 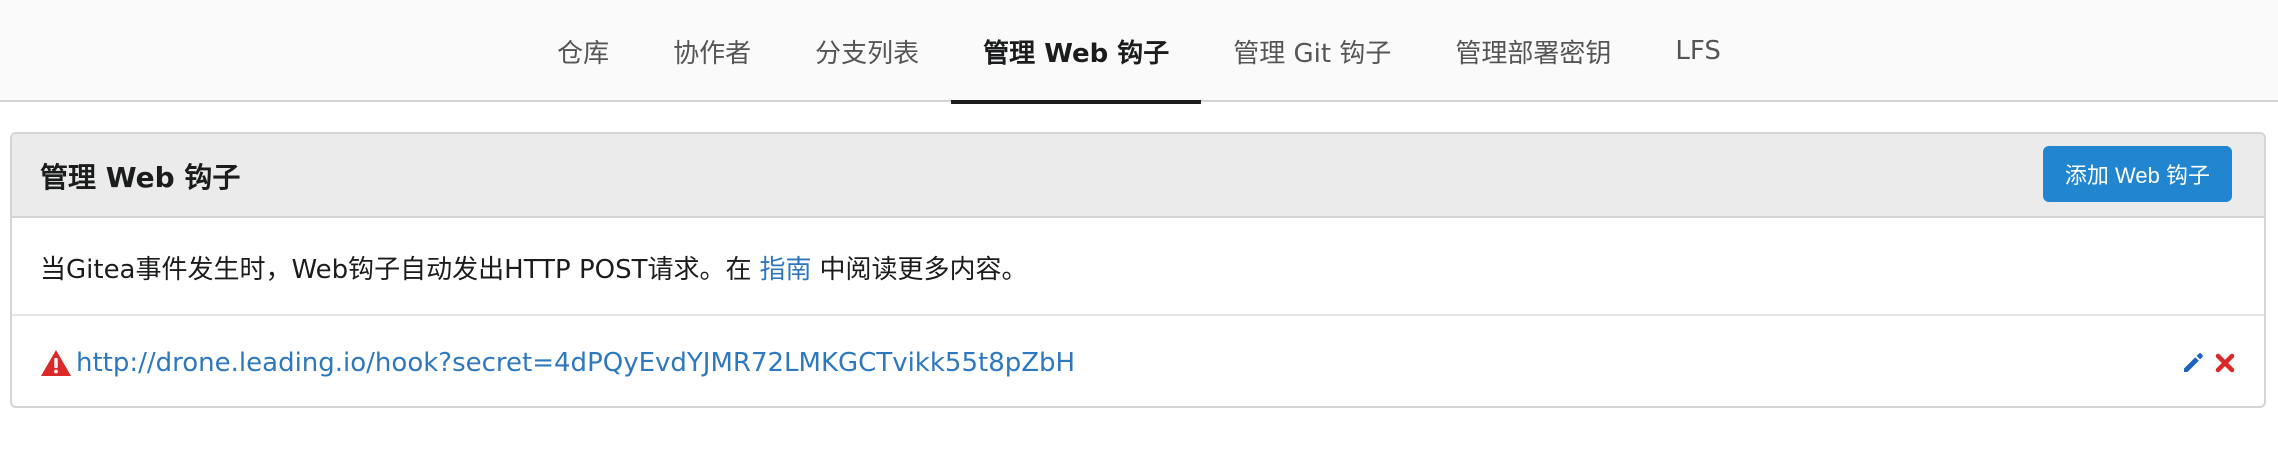 What do you see at coordinates (1076, 52) in the screenshot?
I see `tab-webhooks: 管理 Web 钩子` at bounding box center [1076, 52].